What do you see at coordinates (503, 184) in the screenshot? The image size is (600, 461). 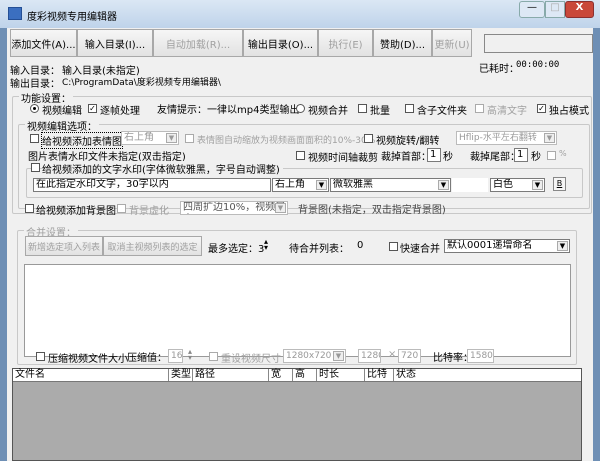 I see `watermark-color-value: 白色` at bounding box center [503, 184].